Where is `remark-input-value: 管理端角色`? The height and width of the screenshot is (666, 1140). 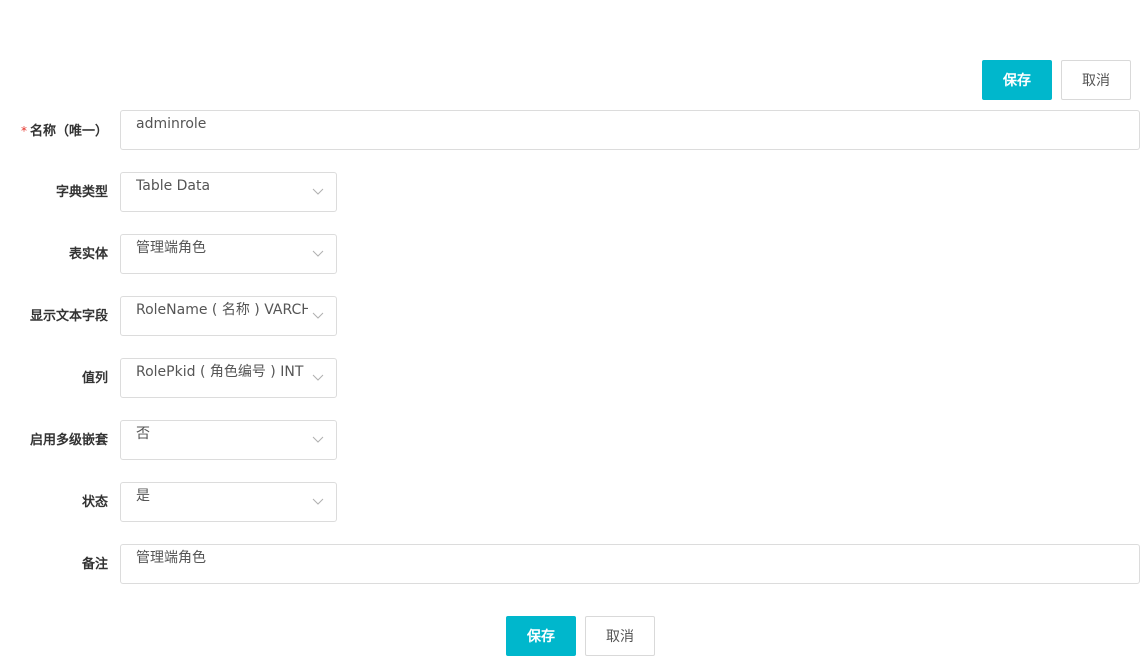 remark-input-value: 管理端角色 is located at coordinates (171, 558).